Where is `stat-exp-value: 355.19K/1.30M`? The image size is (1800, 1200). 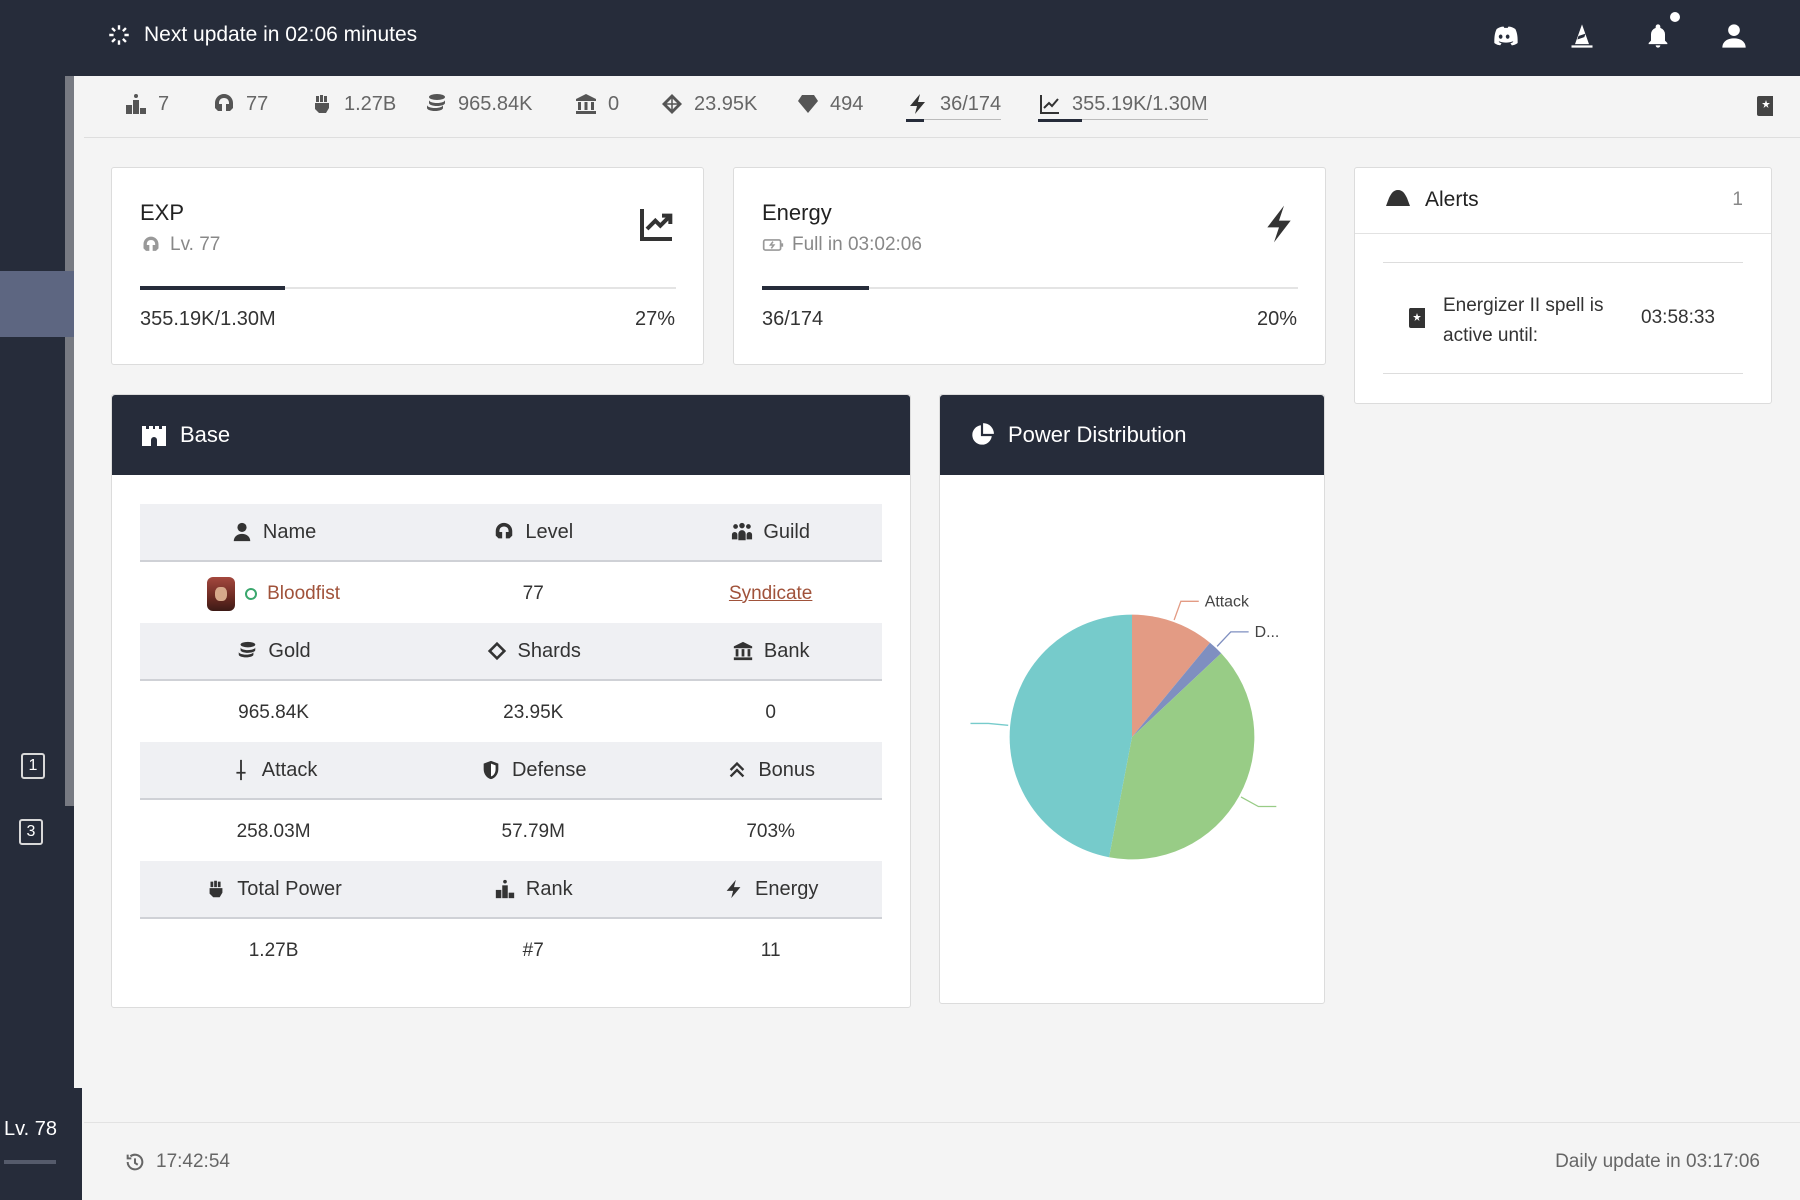
stat-exp-value: 355.19K/1.30M is located at coordinates (1140, 103).